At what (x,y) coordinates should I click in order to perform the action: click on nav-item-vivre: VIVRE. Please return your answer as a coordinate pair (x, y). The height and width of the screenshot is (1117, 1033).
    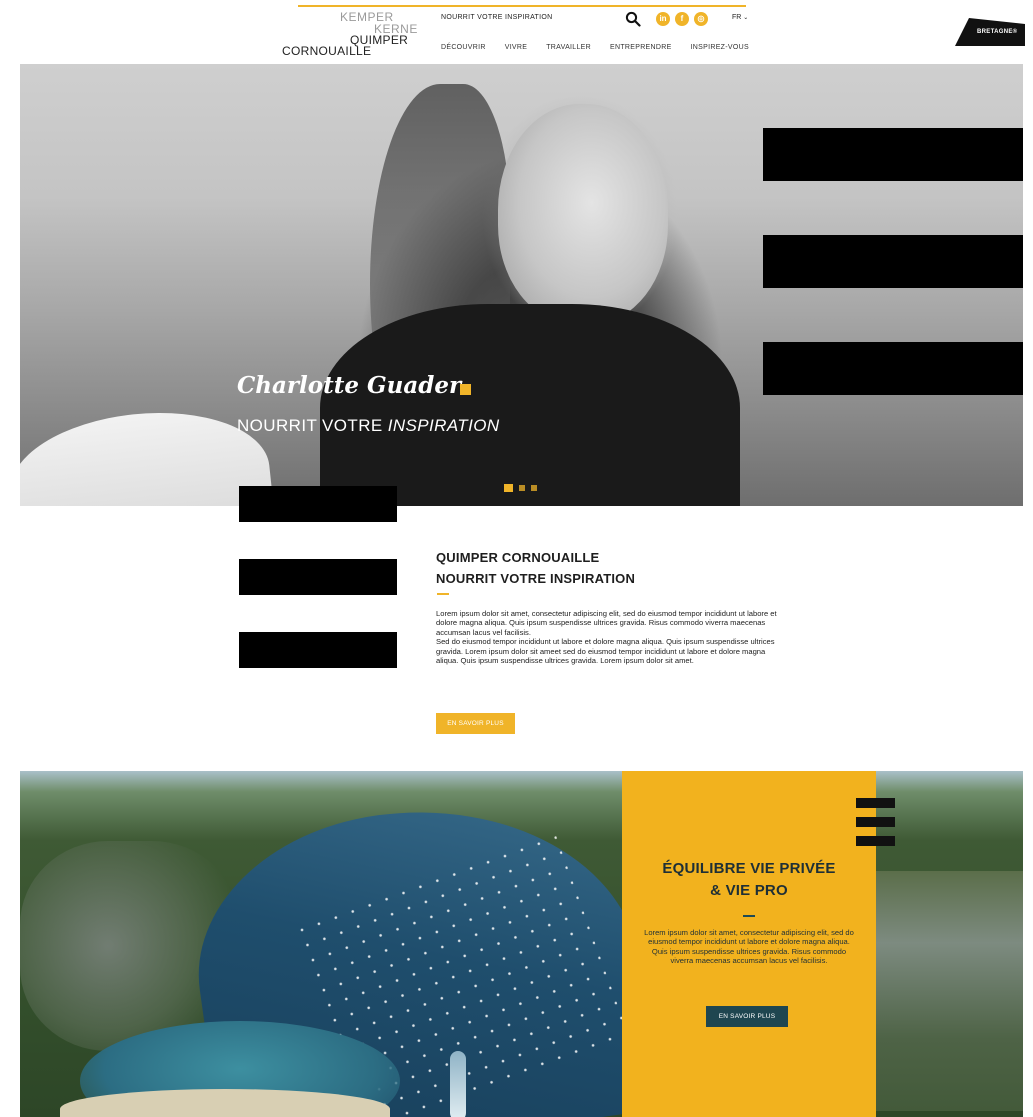
    Looking at the image, I should click on (516, 47).